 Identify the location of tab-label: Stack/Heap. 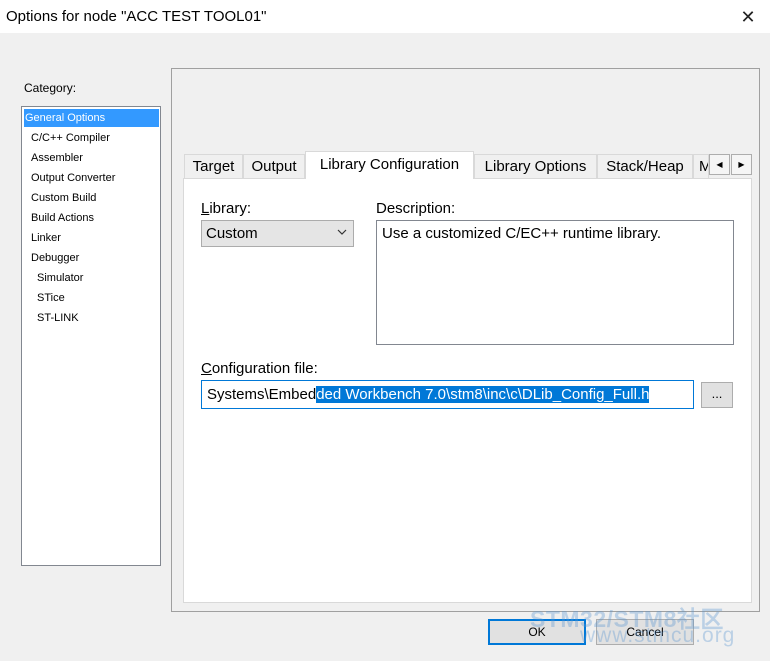
(645, 166).